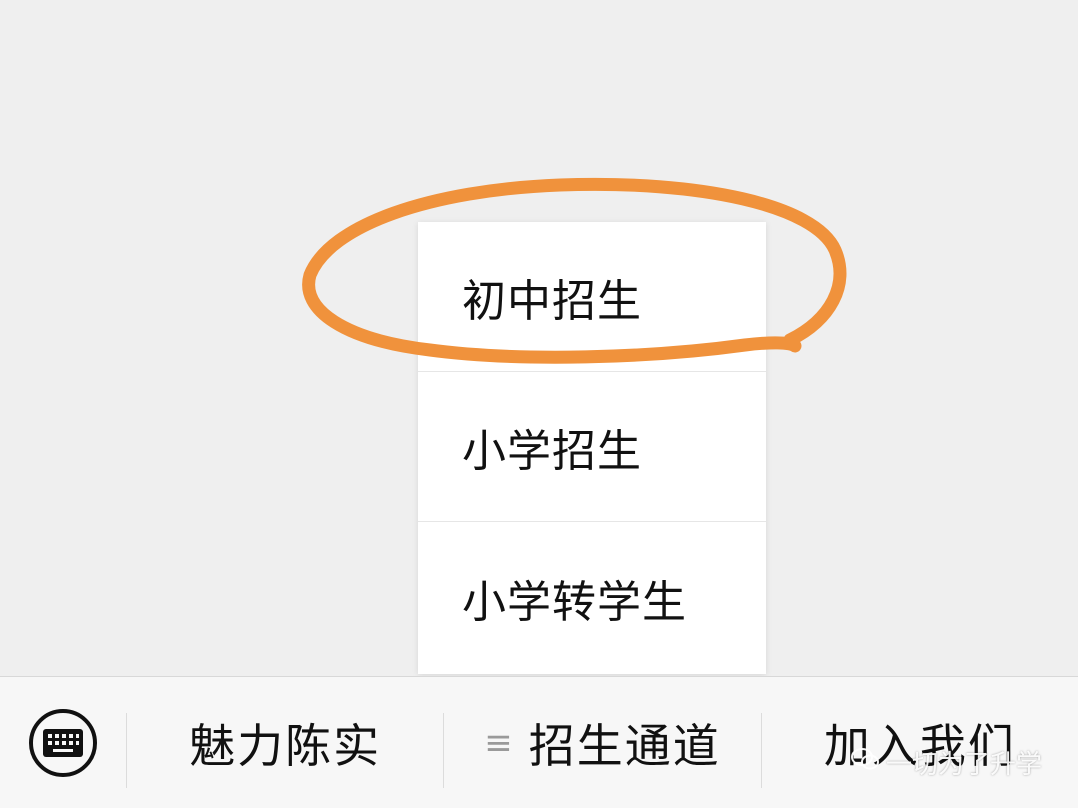 The width and height of the screenshot is (1078, 808). I want to click on menu-button-admissions: ≡ 招生通道, so click(602, 742).